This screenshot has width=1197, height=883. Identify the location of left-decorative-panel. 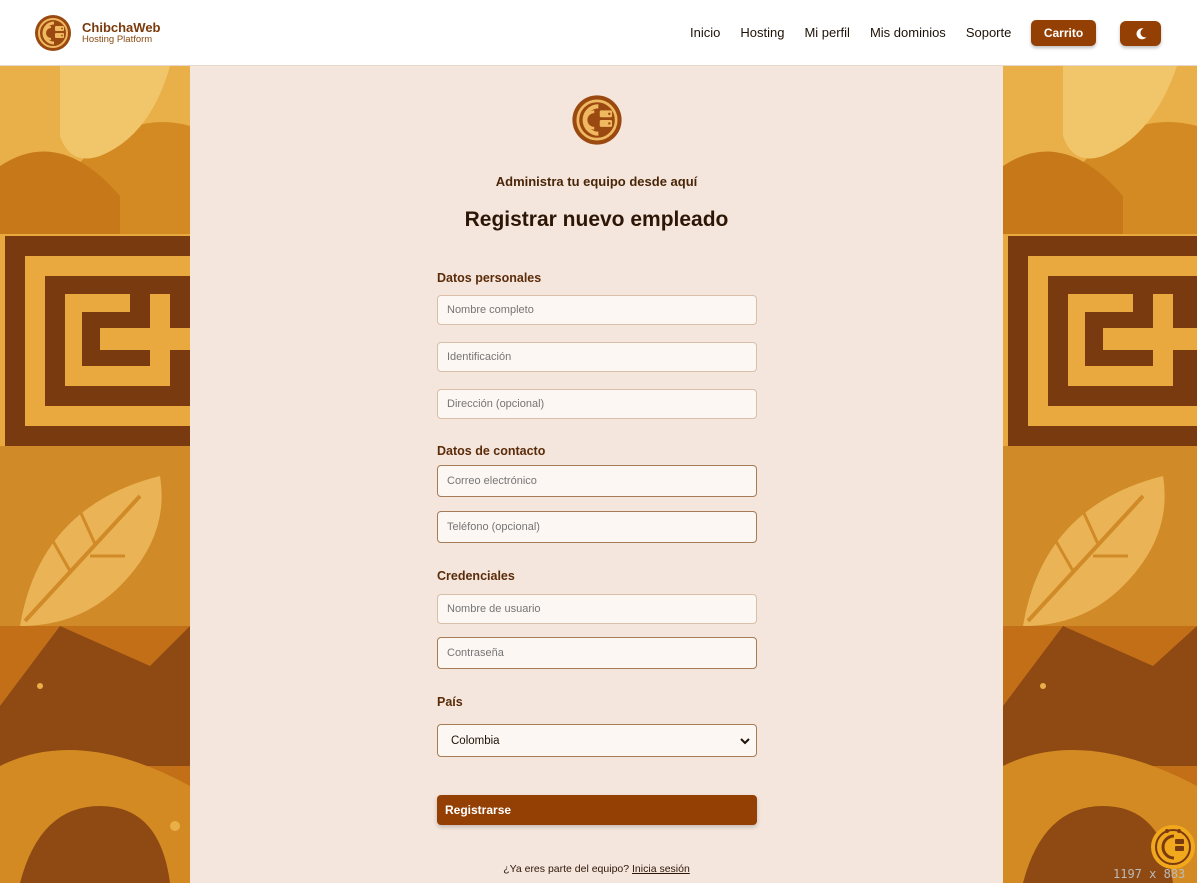
(95, 474).